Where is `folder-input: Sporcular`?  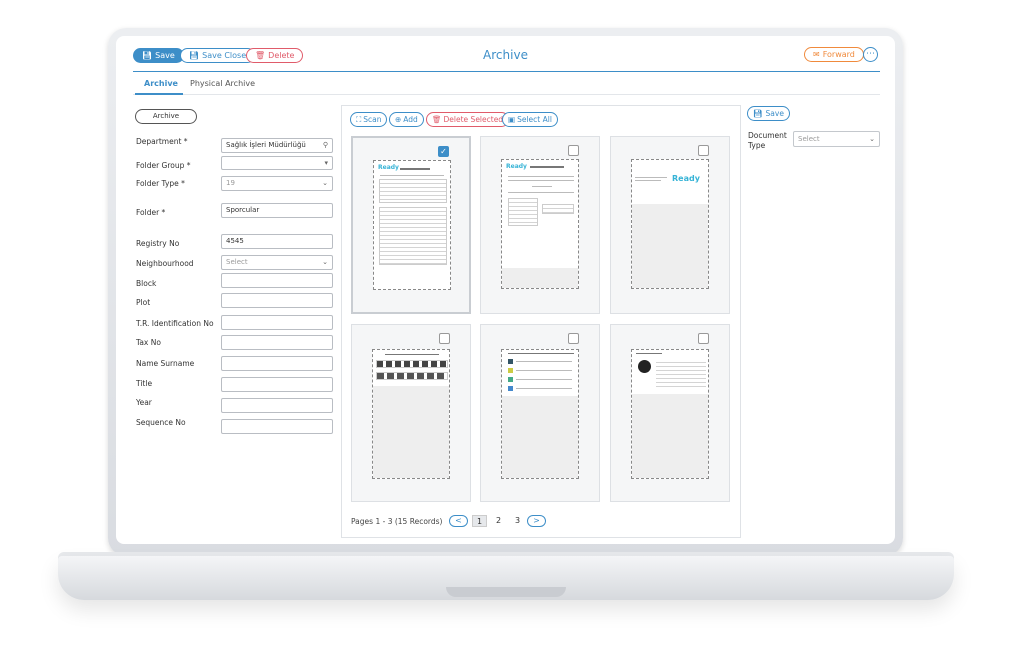 folder-input: Sporcular is located at coordinates (277, 210).